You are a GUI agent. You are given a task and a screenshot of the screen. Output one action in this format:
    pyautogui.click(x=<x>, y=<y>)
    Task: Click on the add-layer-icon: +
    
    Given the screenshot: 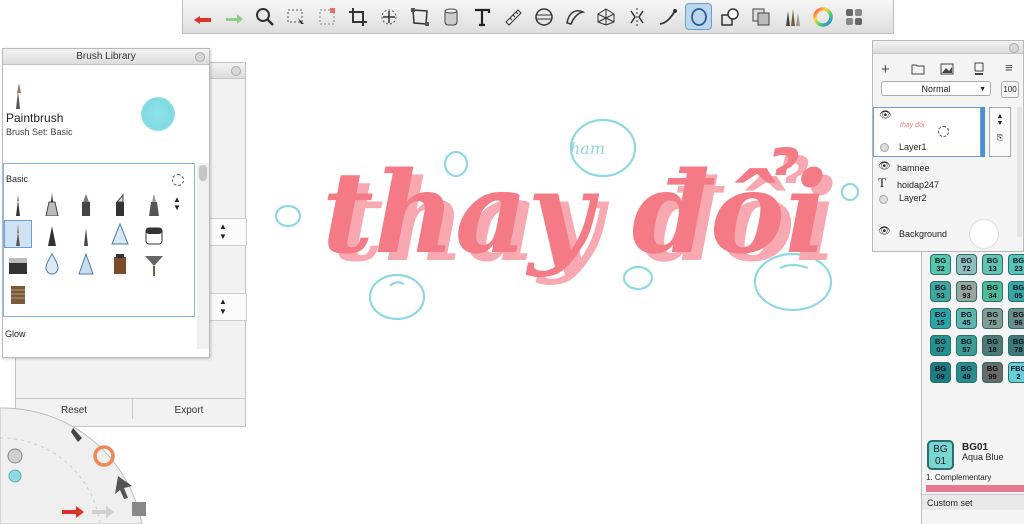 What is the action you would take?
    pyautogui.click(x=885, y=69)
    